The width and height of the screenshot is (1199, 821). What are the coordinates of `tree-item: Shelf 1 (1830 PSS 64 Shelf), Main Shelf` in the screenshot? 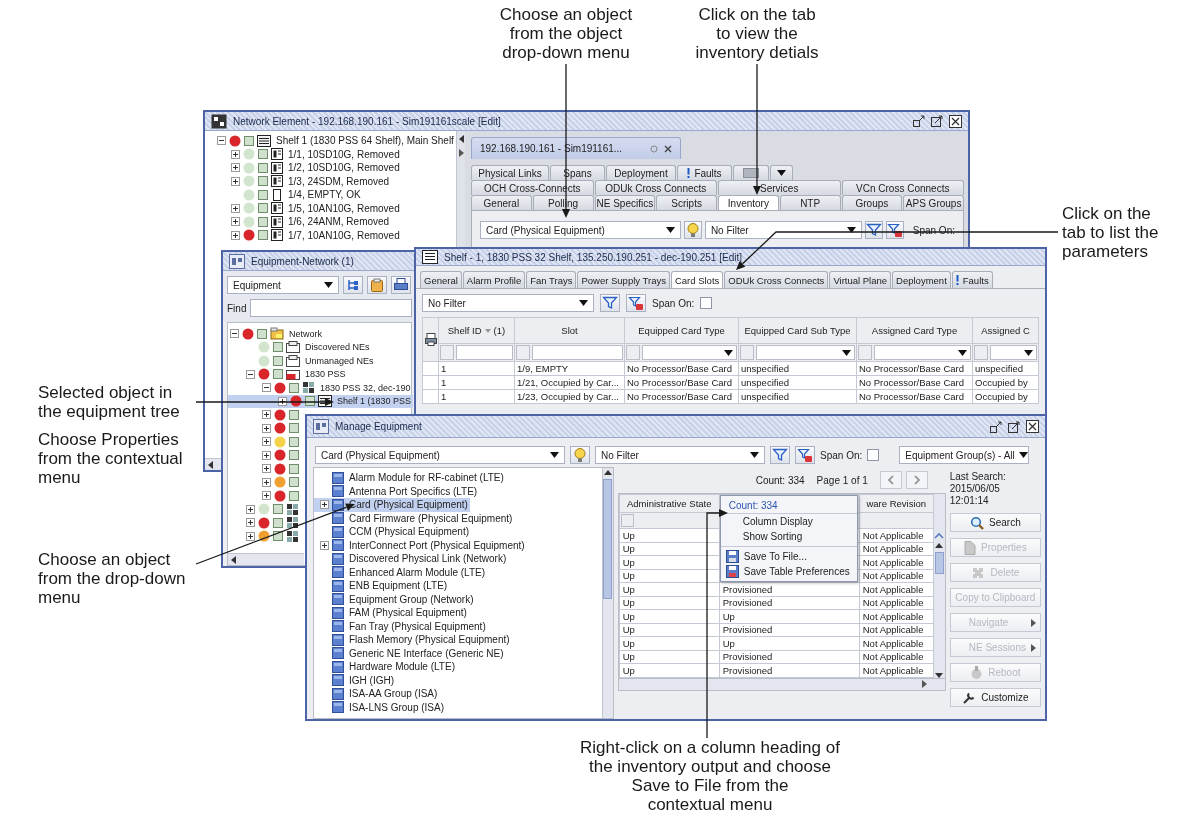 It's located at (330, 141).